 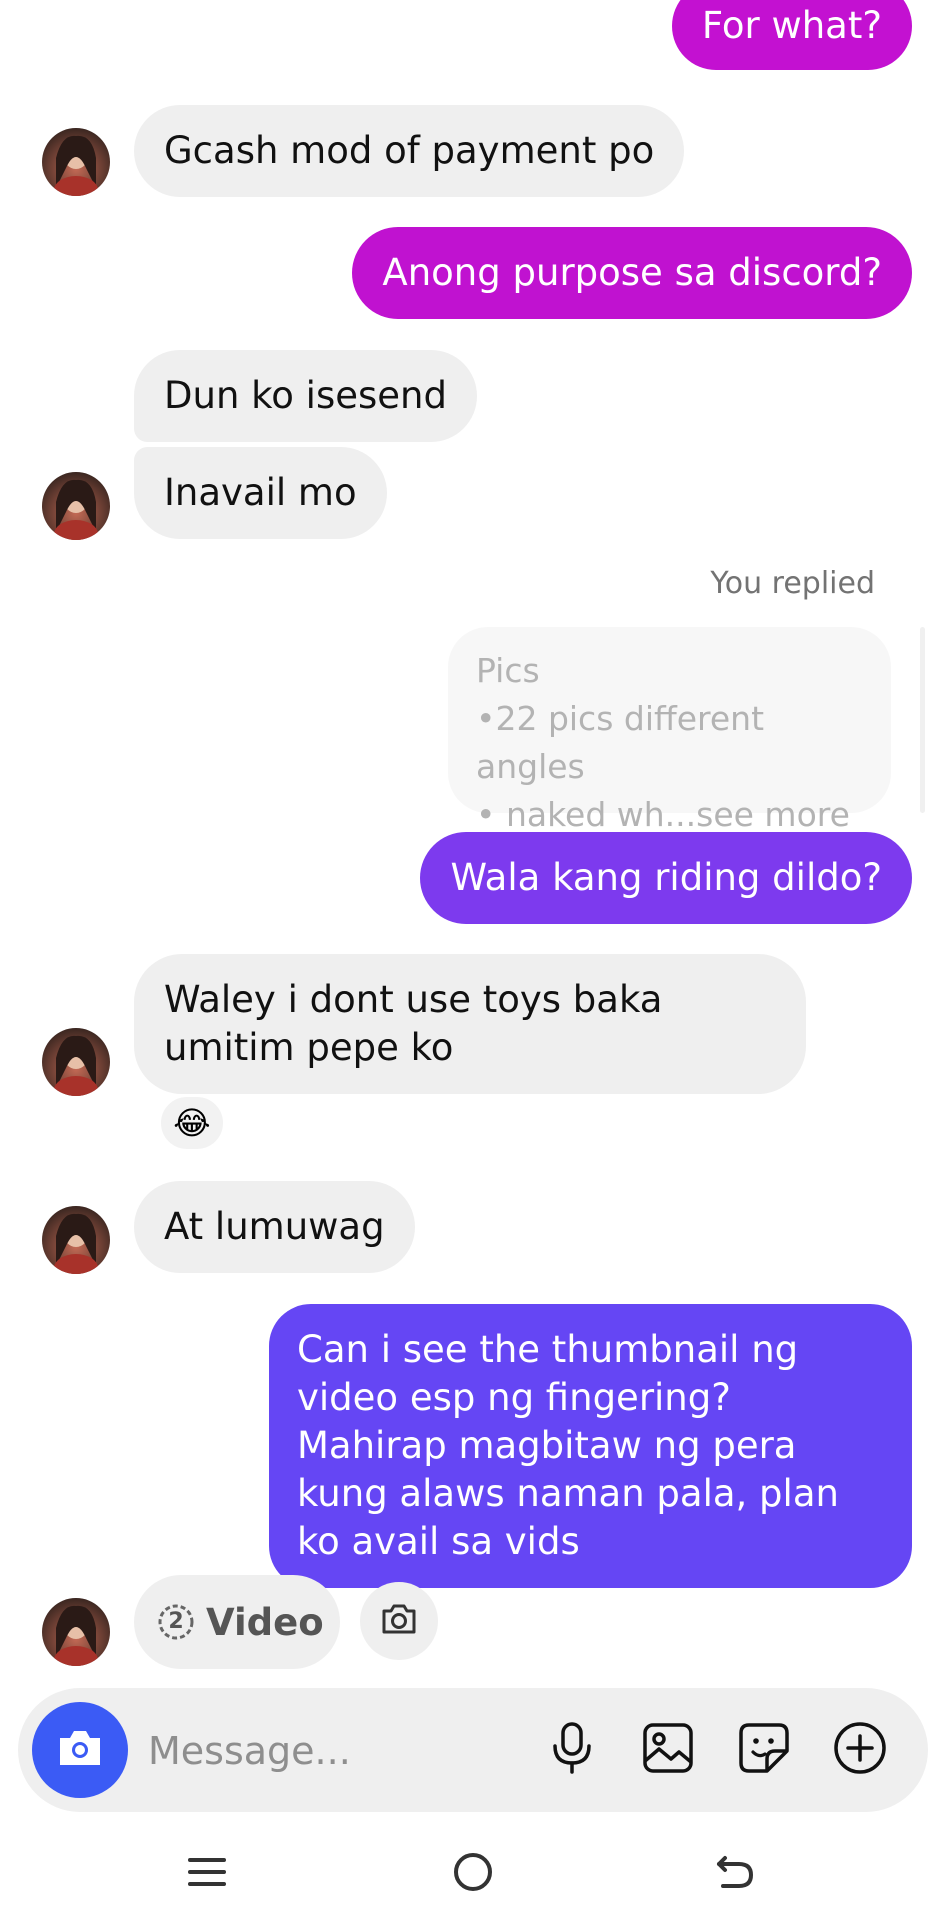 I want to click on message-input, so click(x=328, y=1751).